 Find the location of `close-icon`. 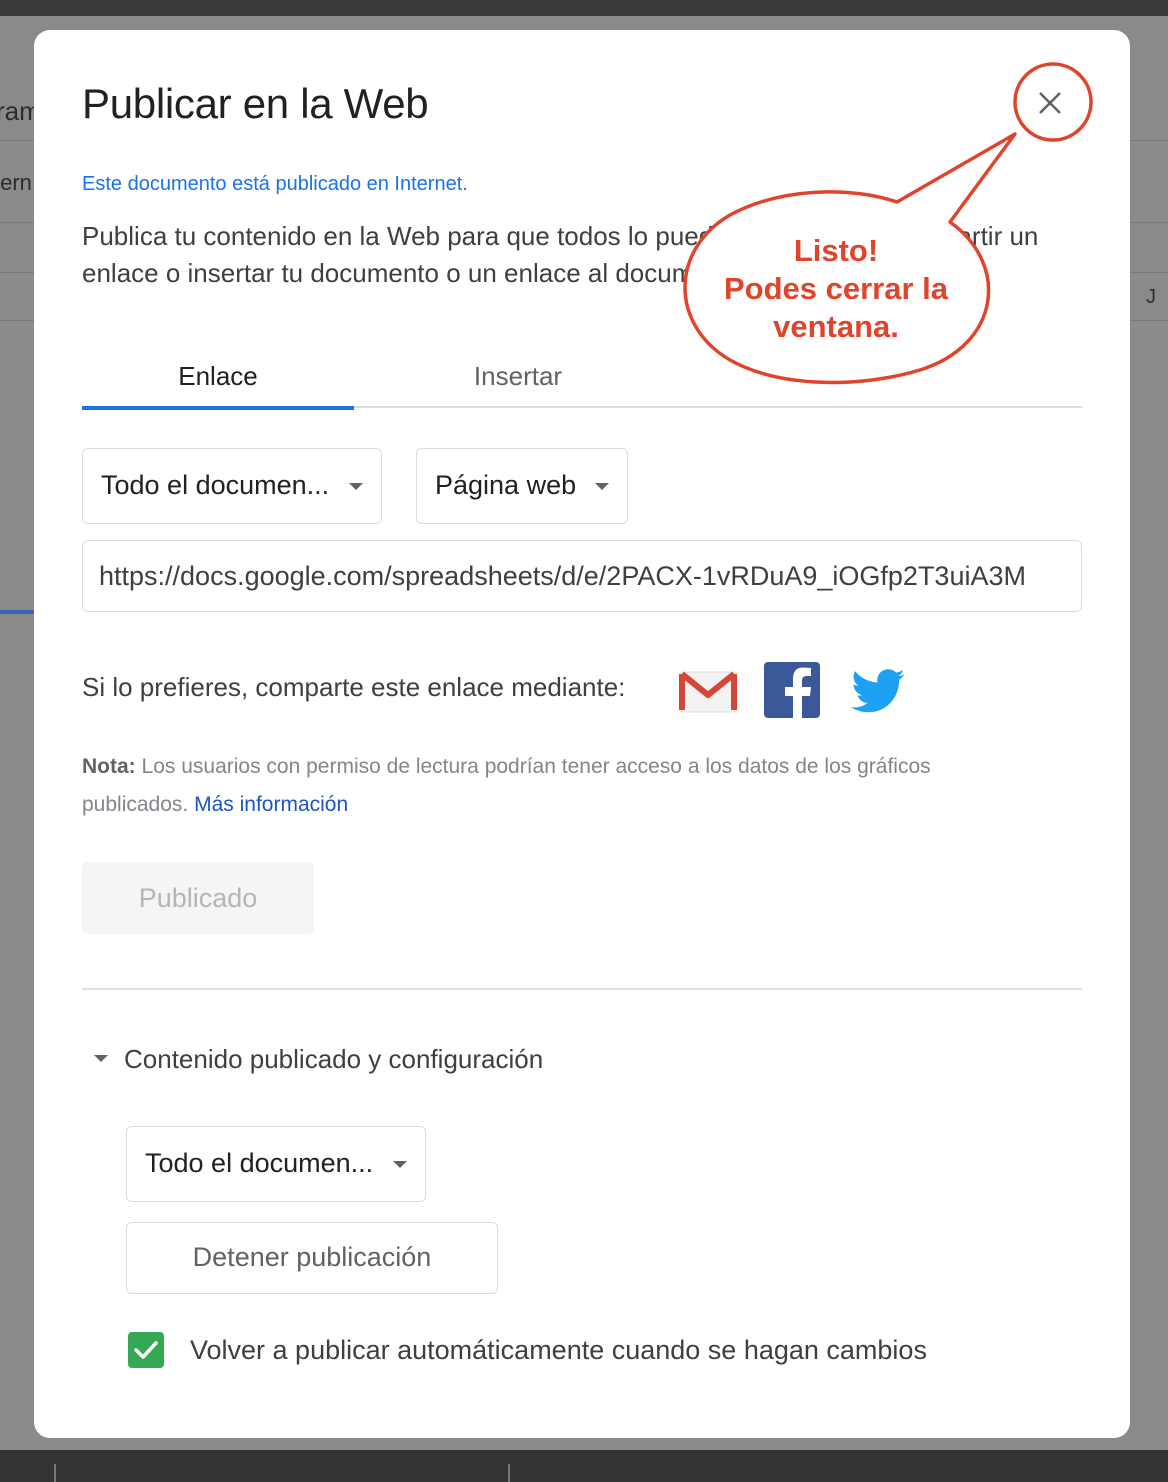

close-icon is located at coordinates (1050, 103).